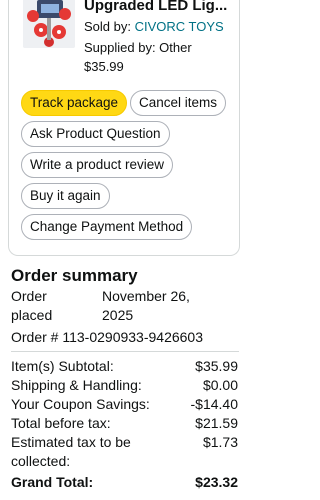 Image resolution: width=320 pixels, height=500 pixels. I want to click on order-summary-title: Order summary, so click(74, 275).